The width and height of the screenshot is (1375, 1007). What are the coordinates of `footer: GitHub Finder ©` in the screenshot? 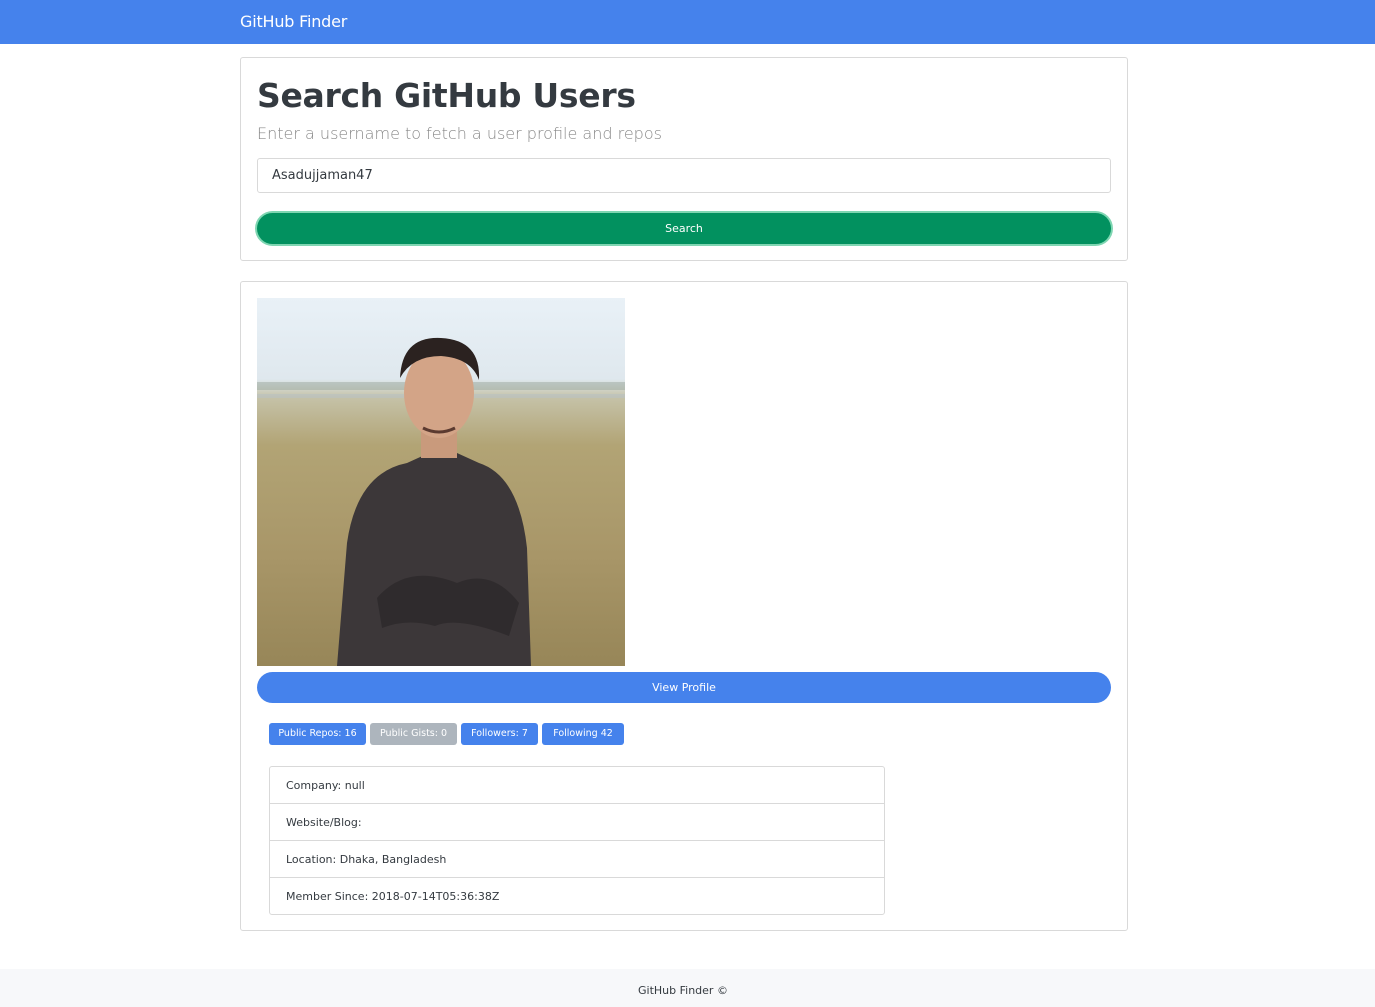 It's located at (687, 988).